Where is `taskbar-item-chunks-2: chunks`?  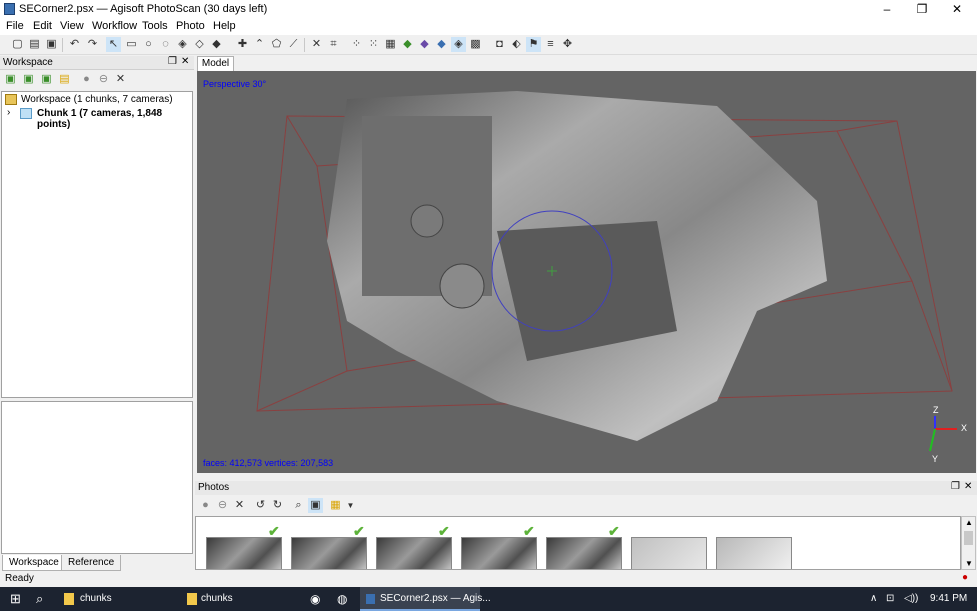
taskbar-item-chunks-2: chunks is located at coordinates (217, 599).